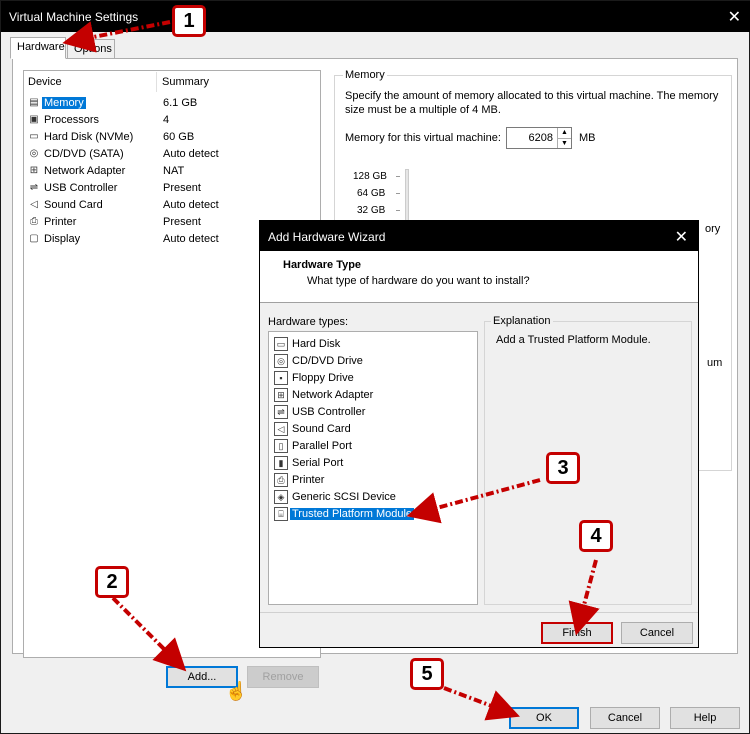  What do you see at coordinates (563, 468) in the screenshot?
I see `callout-badge-3: 3` at bounding box center [563, 468].